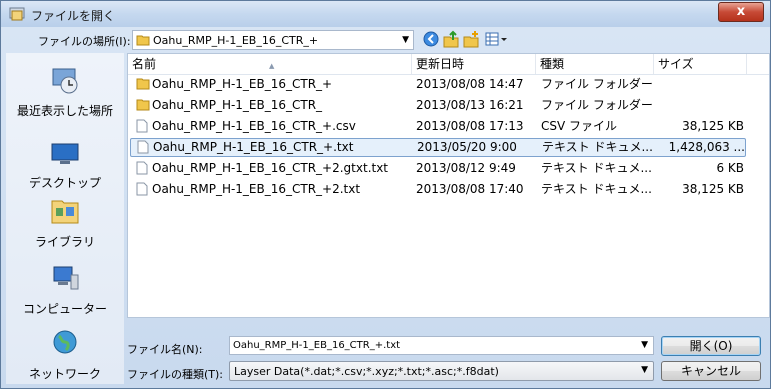 This screenshot has height=389, width=771. Describe the element at coordinates (676, 64) in the screenshot. I see `column-header-label: サイズ` at that location.